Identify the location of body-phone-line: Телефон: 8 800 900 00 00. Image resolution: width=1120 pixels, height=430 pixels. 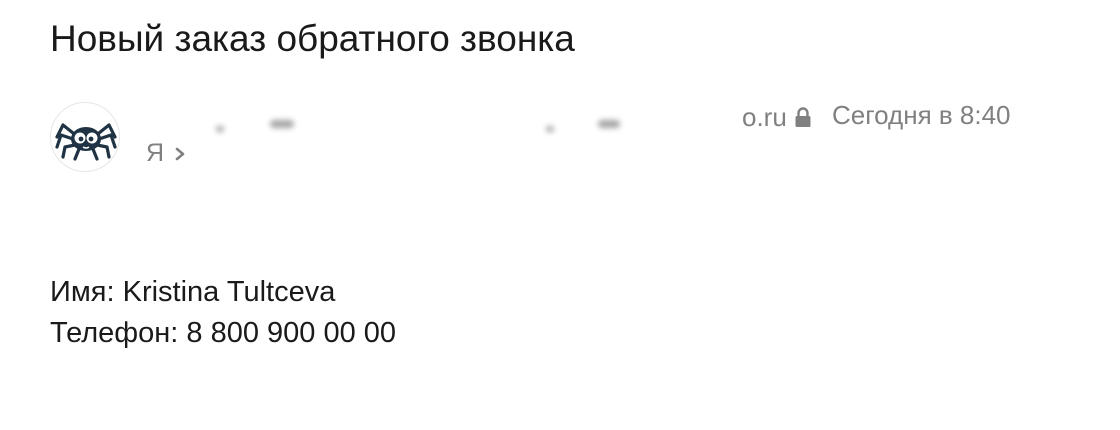
(223, 333).